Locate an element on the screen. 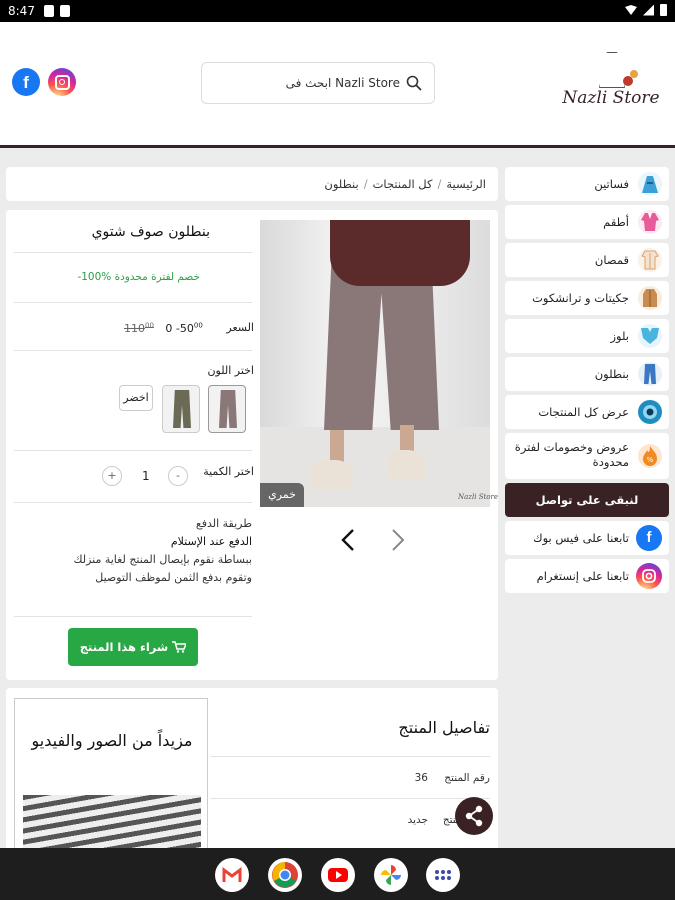 The width and height of the screenshot is (675, 900). payment-title: طريقة الدفع is located at coordinates (223, 523).